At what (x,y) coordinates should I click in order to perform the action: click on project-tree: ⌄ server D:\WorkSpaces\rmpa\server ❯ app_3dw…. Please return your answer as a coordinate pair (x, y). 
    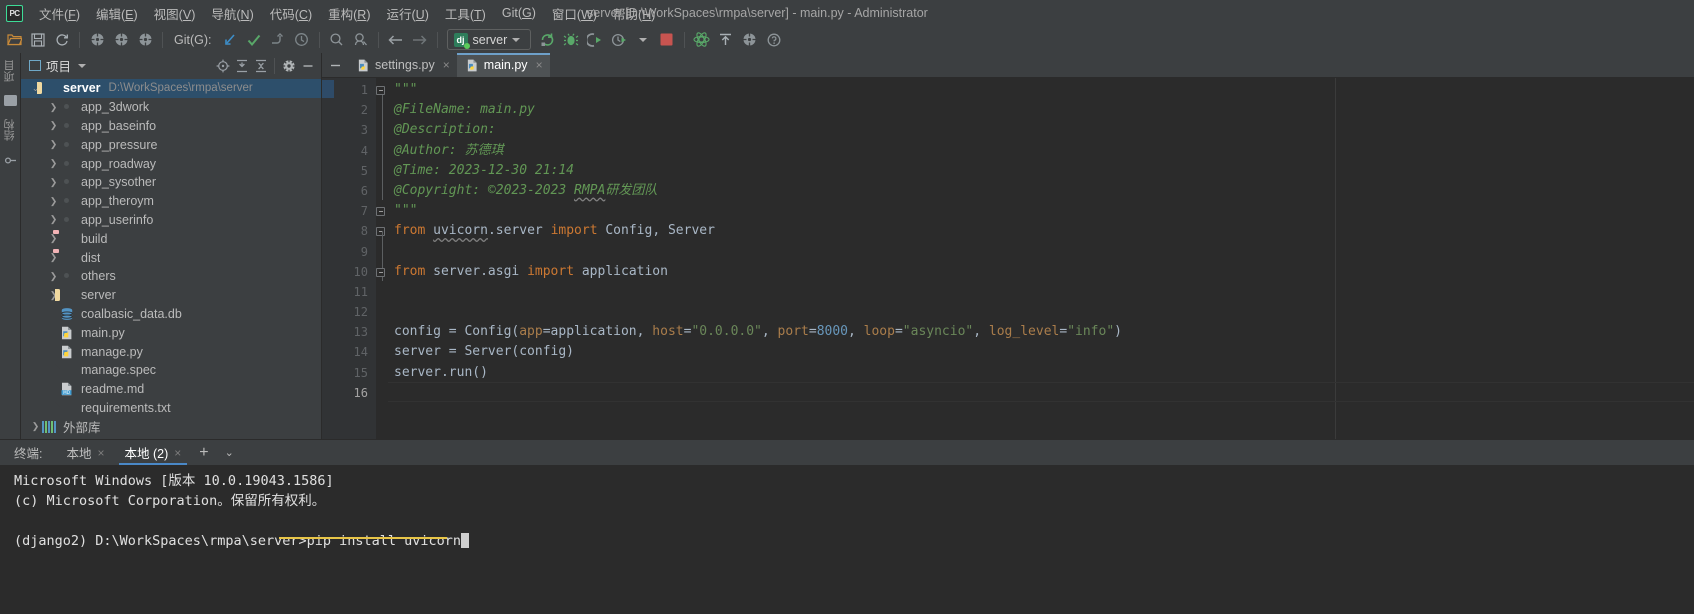
    Looking at the image, I should click on (171, 258).